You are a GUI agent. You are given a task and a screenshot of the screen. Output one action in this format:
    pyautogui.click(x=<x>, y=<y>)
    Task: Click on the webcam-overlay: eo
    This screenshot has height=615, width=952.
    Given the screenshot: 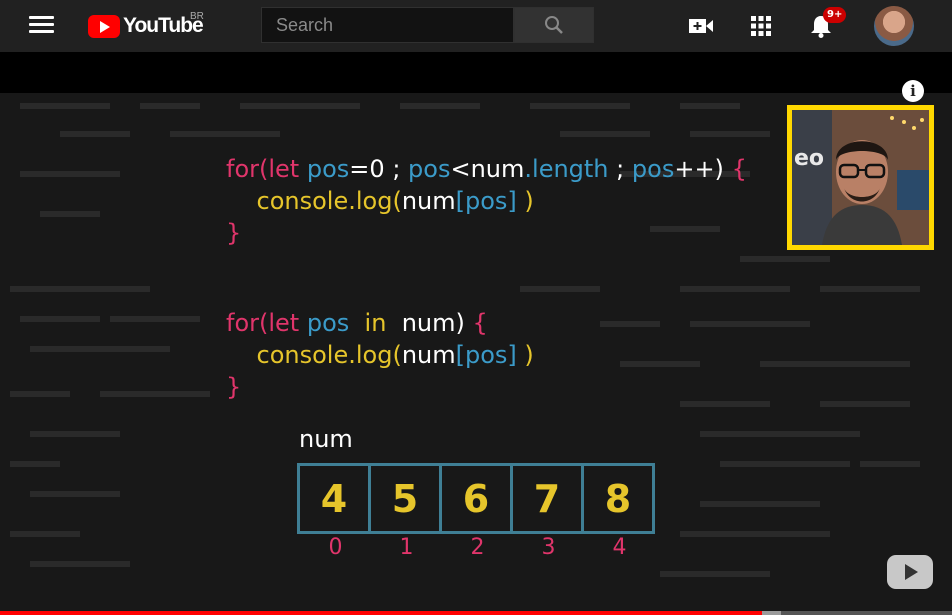 What is the action you would take?
    pyautogui.click(x=860, y=177)
    